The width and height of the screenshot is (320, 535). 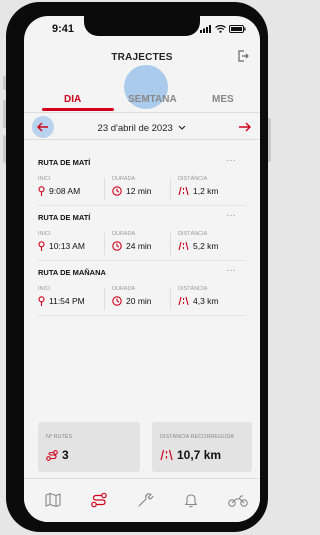 I want to click on start-time: 10:13 AM, so click(x=67, y=246).